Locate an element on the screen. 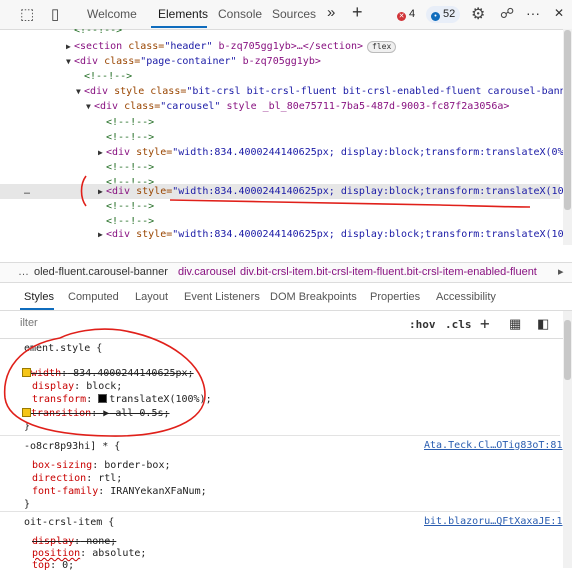  tab-computed: Computed is located at coordinates (93, 297).